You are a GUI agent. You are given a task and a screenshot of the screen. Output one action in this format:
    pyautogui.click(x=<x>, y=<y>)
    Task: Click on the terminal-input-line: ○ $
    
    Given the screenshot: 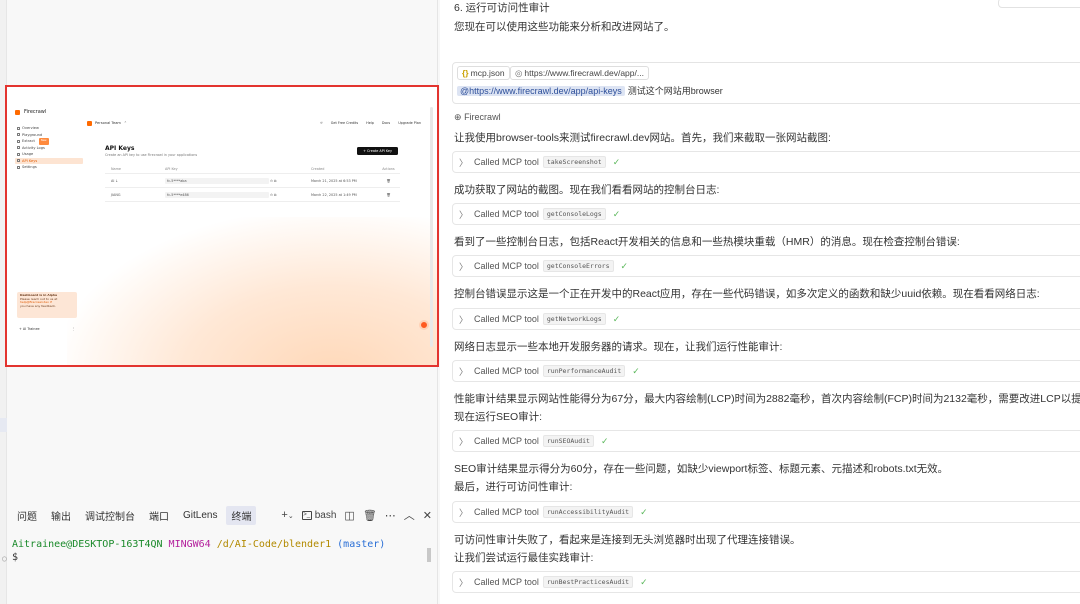 What is the action you would take?
    pyautogui.click(x=10, y=557)
    